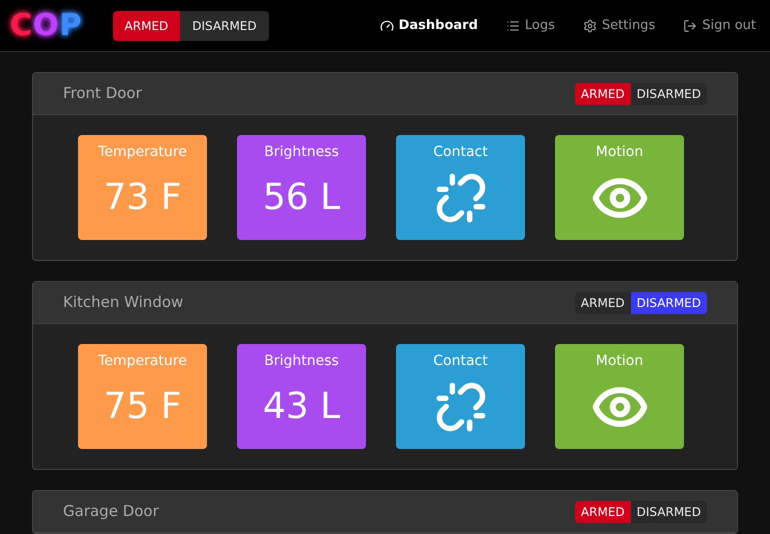  Describe the element at coordinates (589, 25) in the screenshot. I see `settings-icon` at that location.